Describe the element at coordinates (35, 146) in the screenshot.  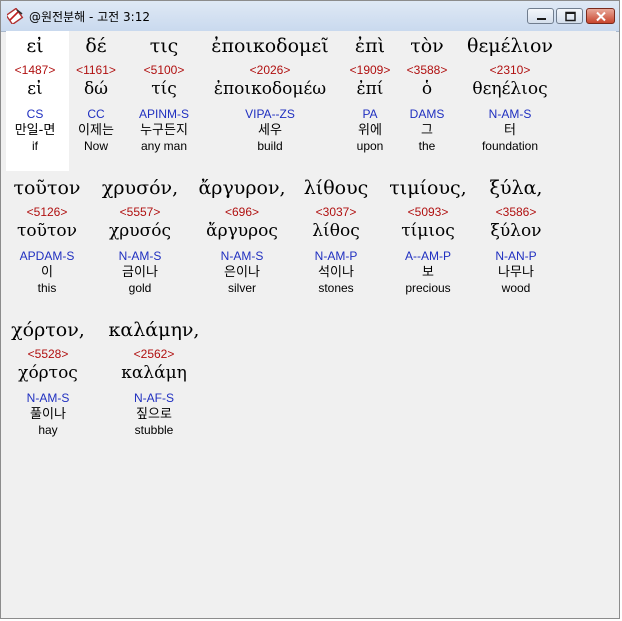
I see `english-gloss: if` at that location.